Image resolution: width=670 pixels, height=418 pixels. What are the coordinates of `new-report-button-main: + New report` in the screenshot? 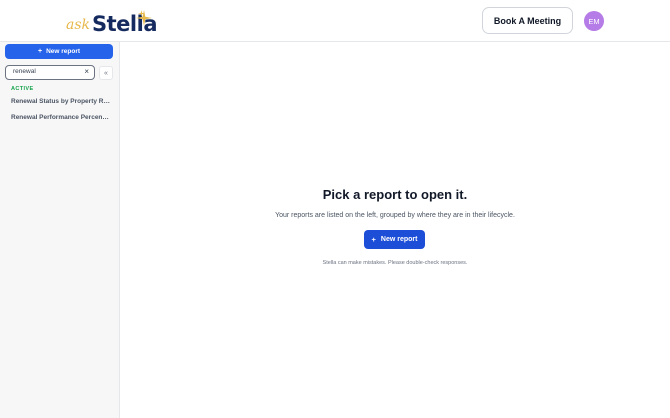 It's located at (394, 239).